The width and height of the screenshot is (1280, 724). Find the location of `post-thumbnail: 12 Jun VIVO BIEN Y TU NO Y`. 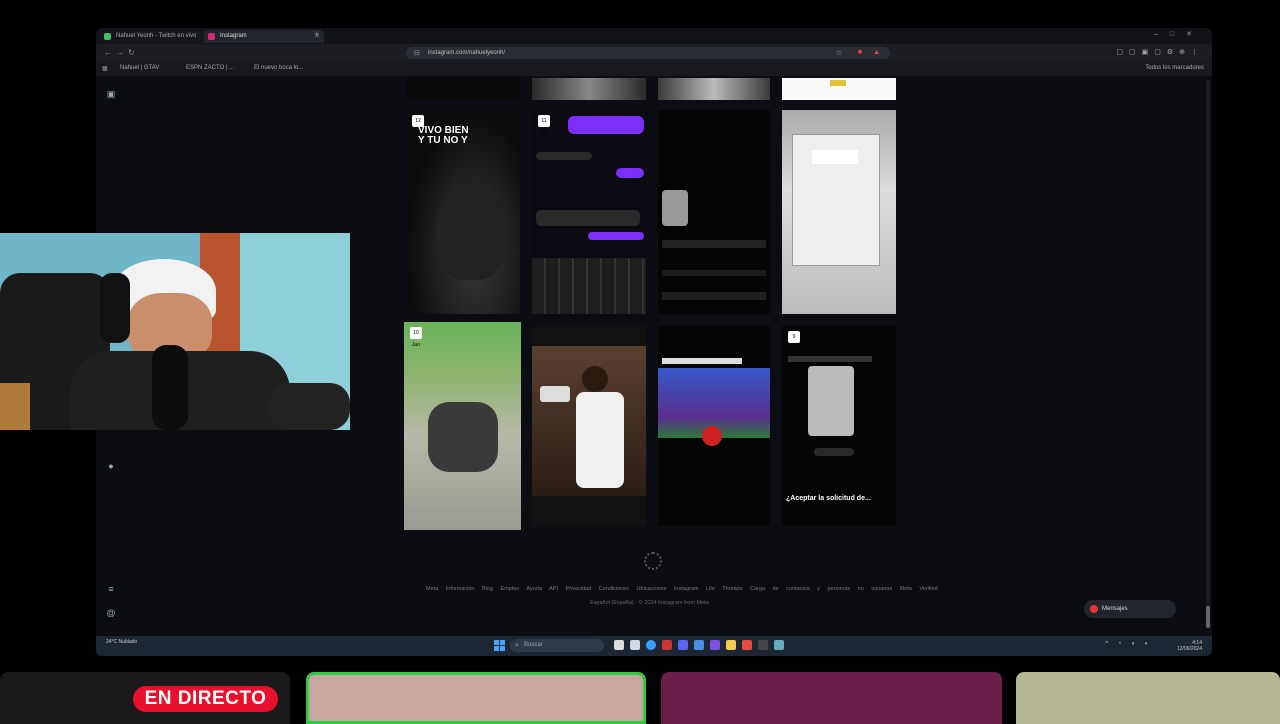

post-thumbnail: 12 Jun VIVO BIEN Y TU NO Y is located at coordinates (463, 212).